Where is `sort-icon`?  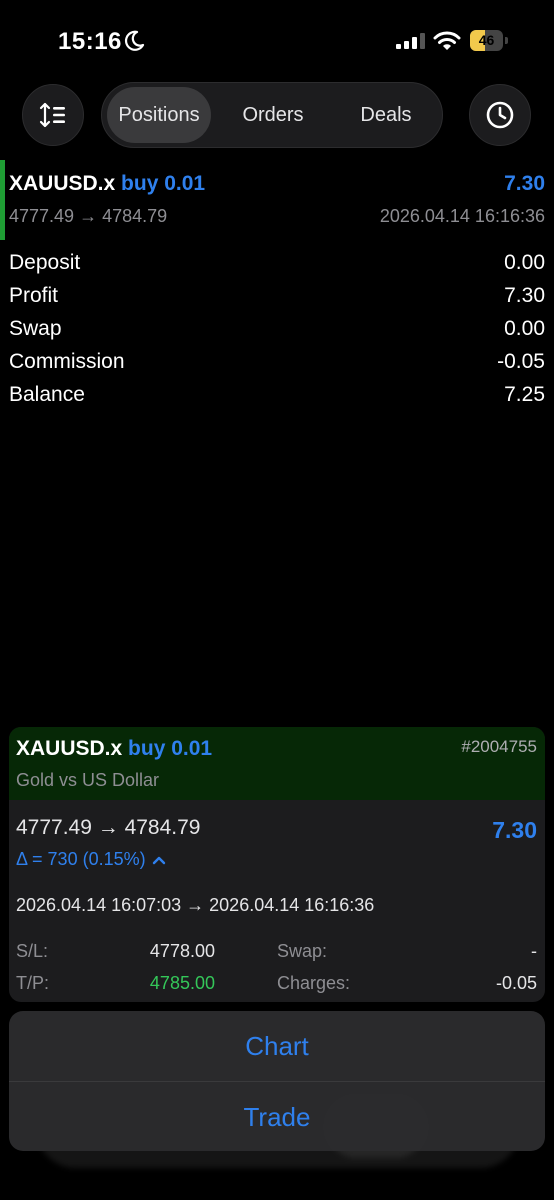
sort-icon is located at coordinates (52, 115).